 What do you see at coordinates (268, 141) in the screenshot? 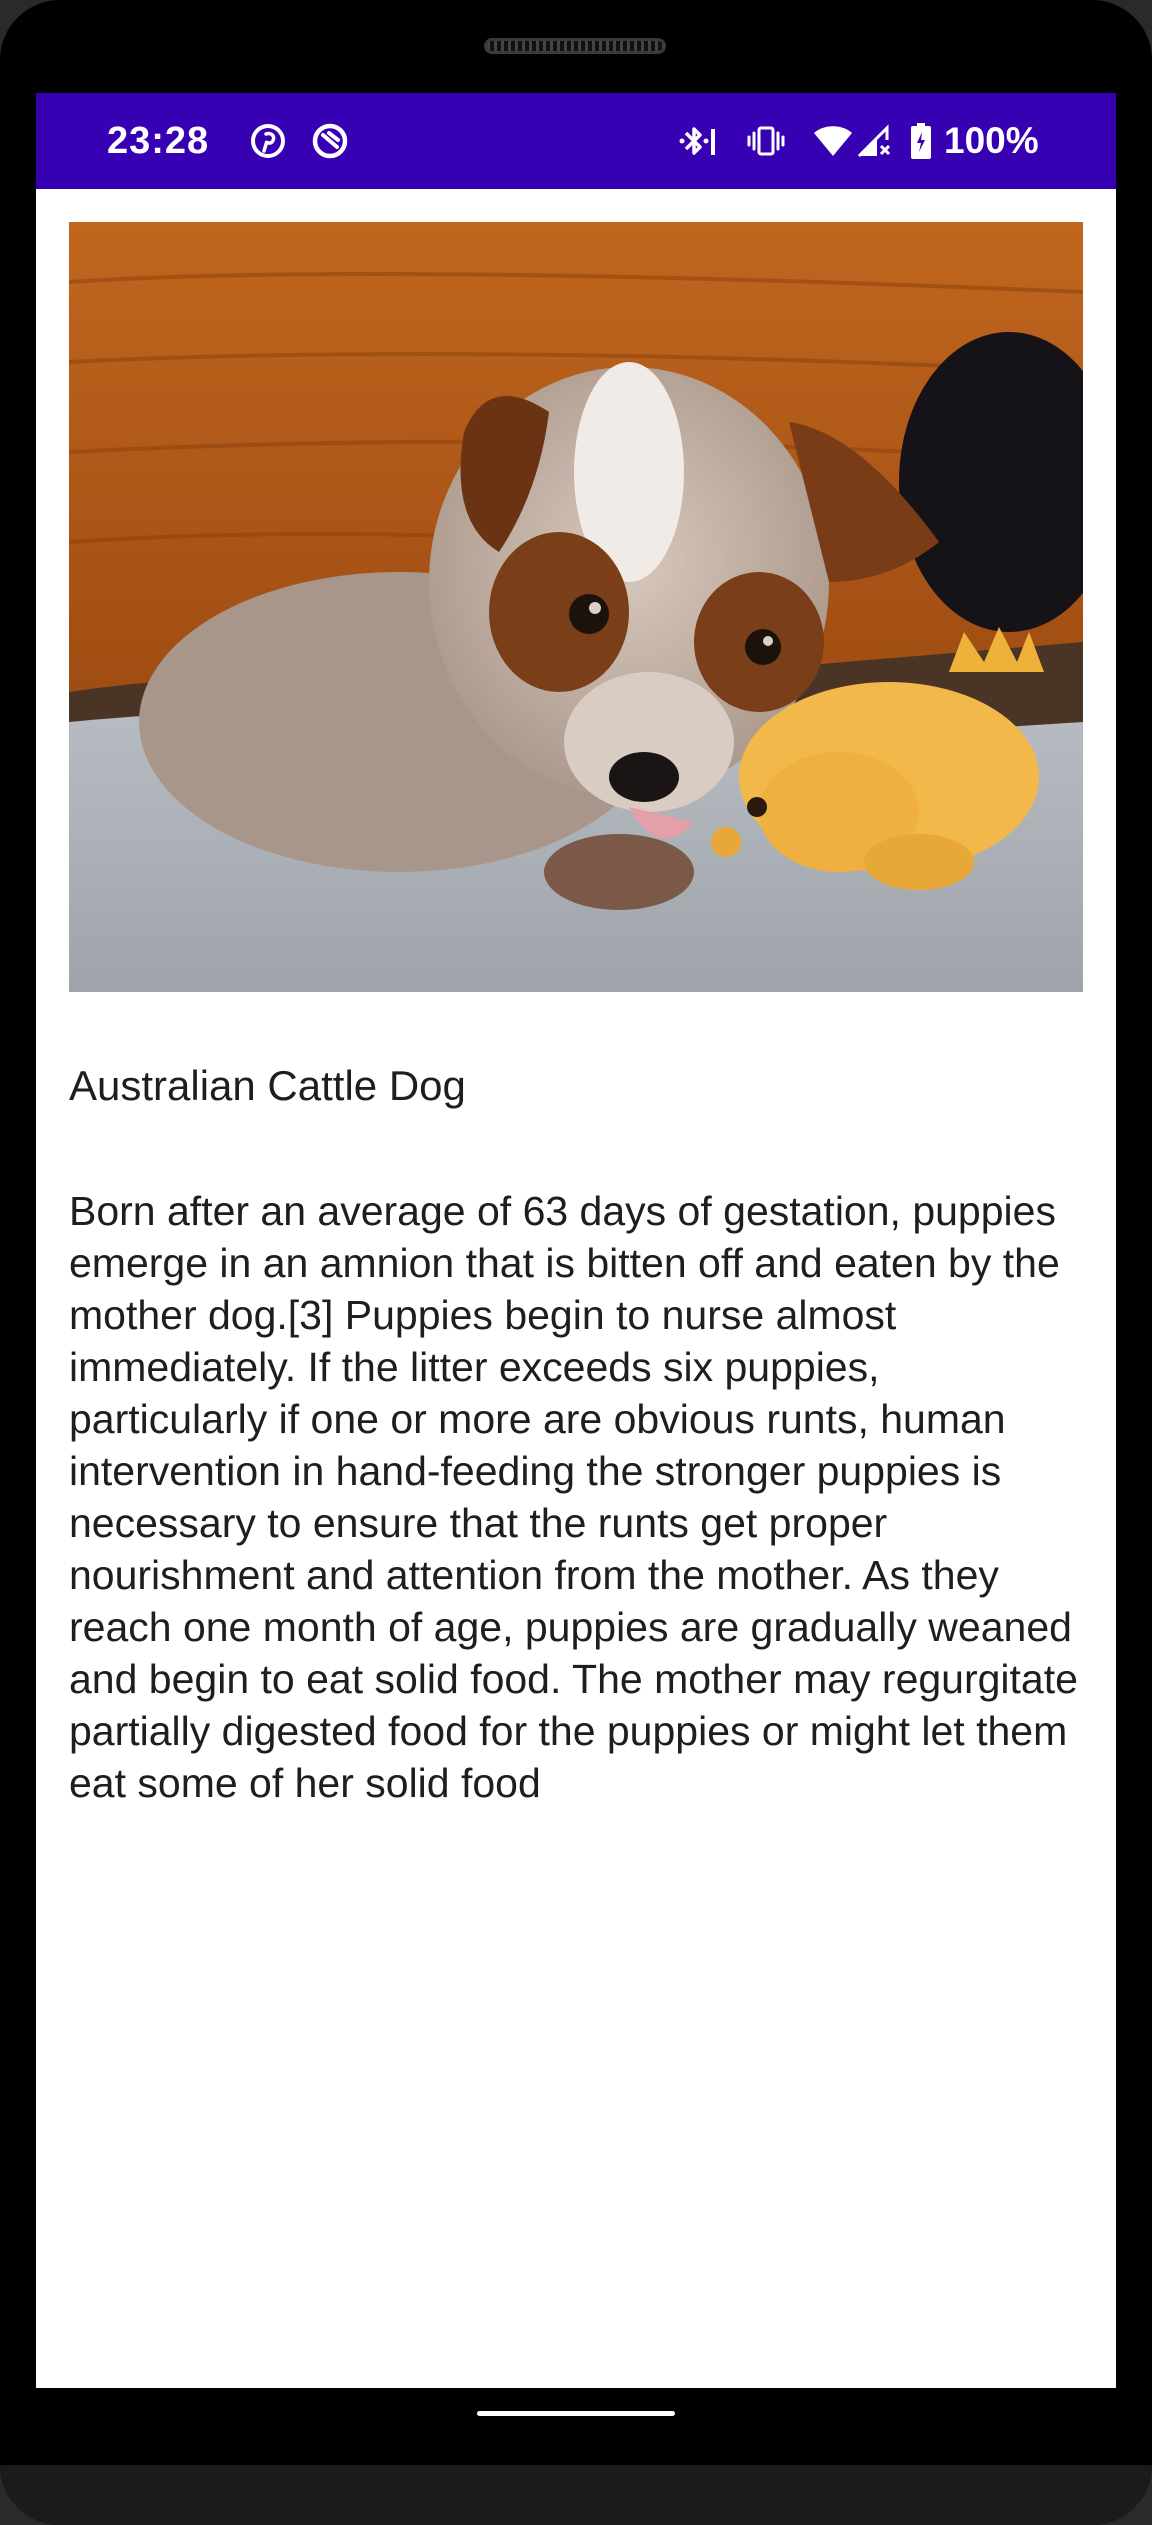
I see `pinterest-icon` at bounding box center [268, 141].